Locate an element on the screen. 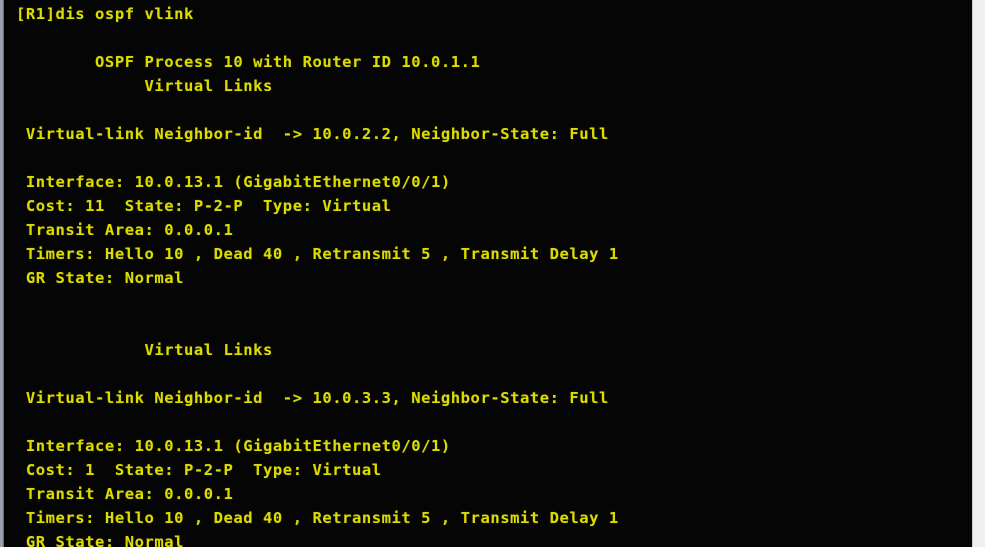 Image resolution: width=985 pixels, height=547 pixels. terminal-line-command: [R1]dis ospf vlink is located at coordinates (105, 14).